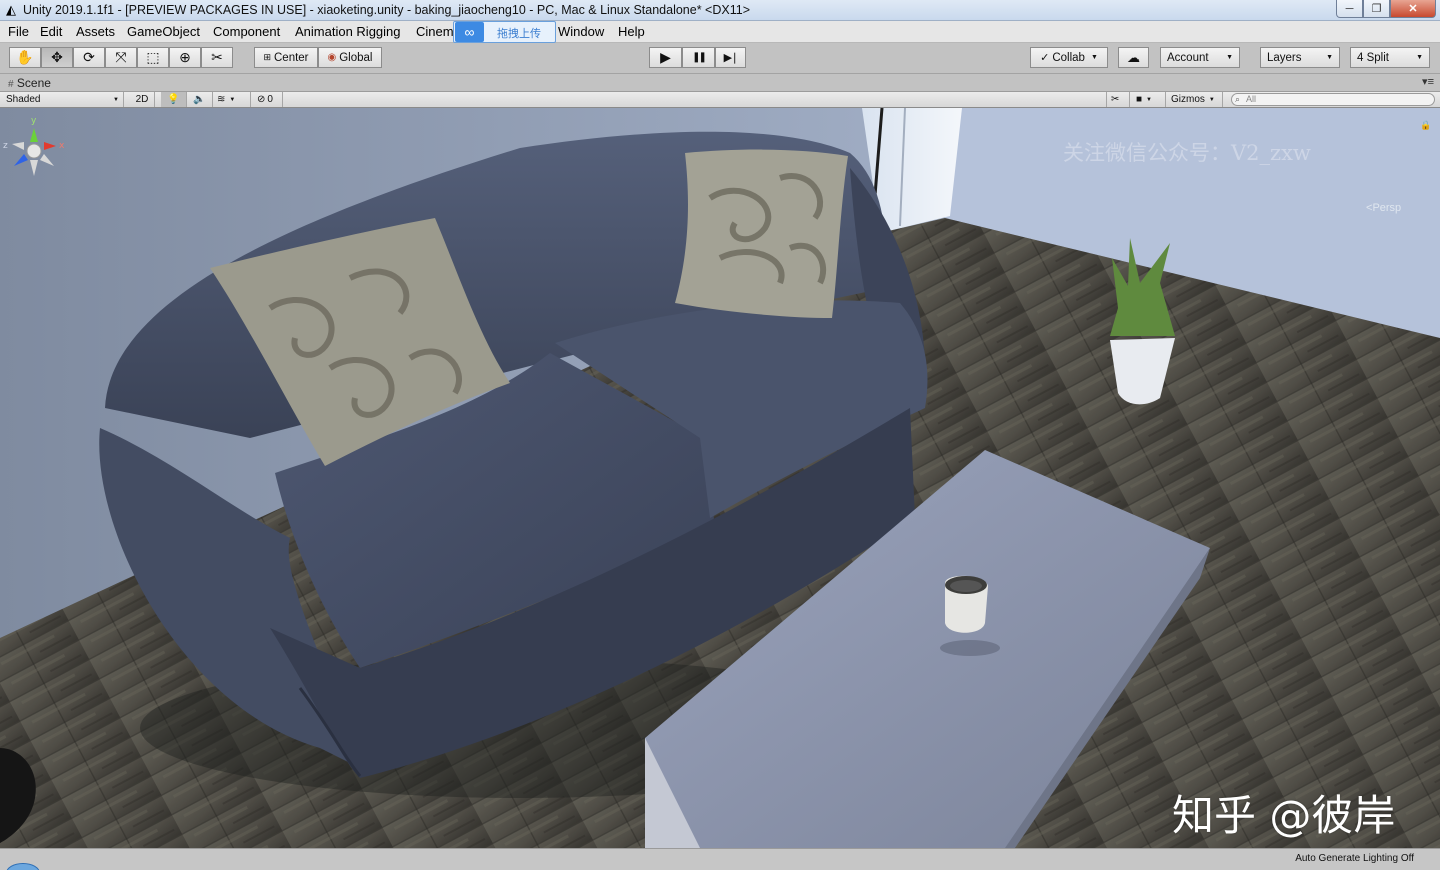  I want to click on pivot-icon: ⊞, so click(267, 57).